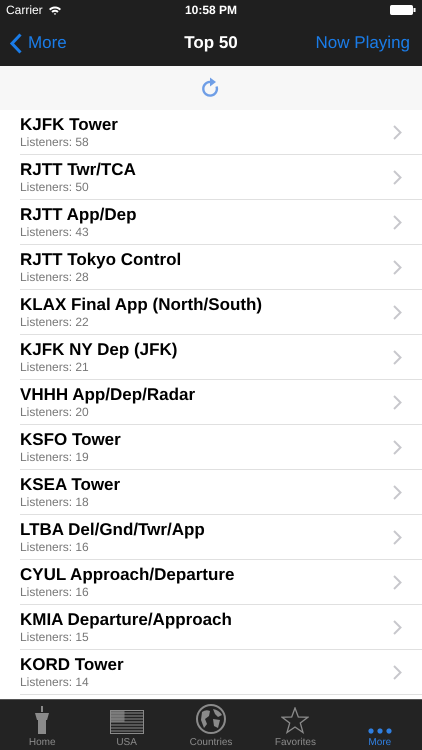 This screenshot has width=422, height=750. Describe the element at coordinates (55, 502) in the screenshot. I see `listener-count: Listeners: 18` at that location.